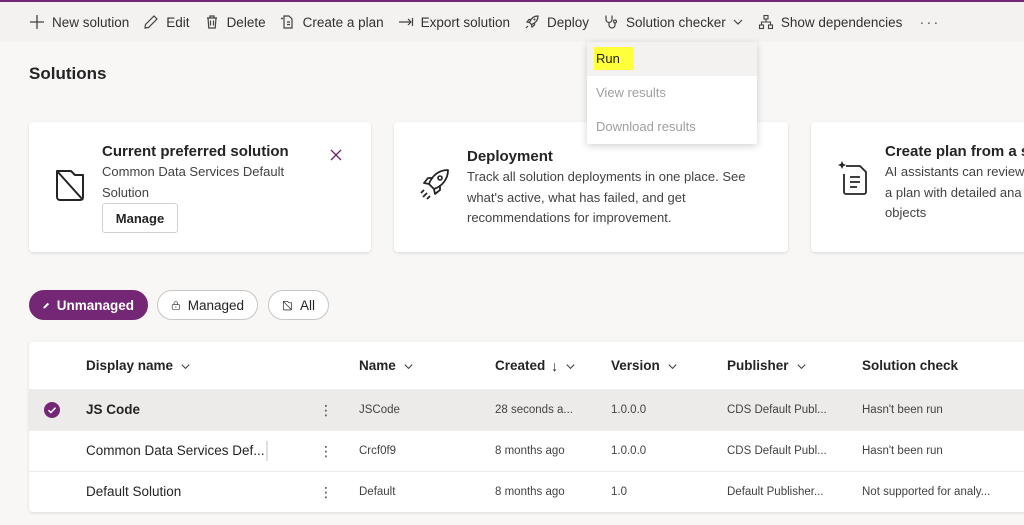  I want to click on cell-name: JSCode, so click(379, 410).